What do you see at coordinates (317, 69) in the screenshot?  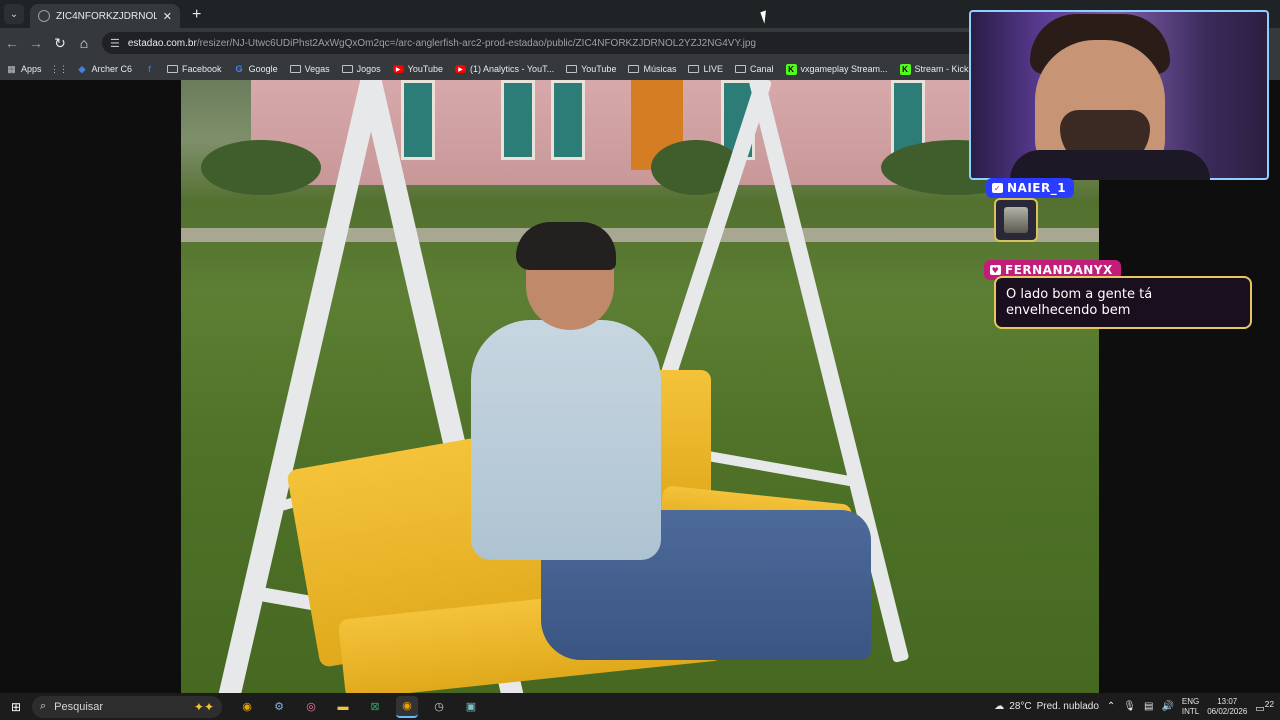 I see `bookmark-label: Vegas` at bounding box center [317, 69].